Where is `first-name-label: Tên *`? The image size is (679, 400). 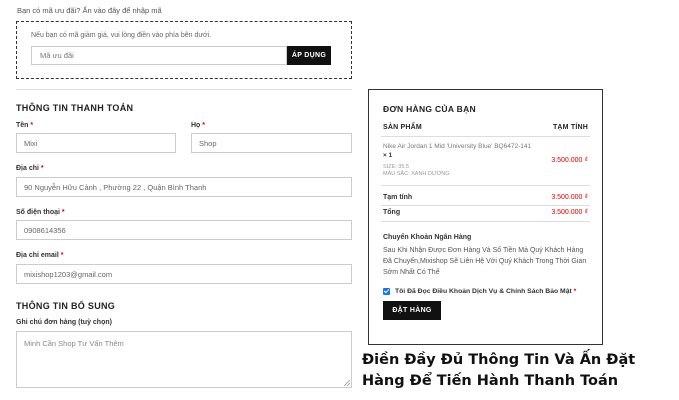 first-name-label: Tên * is located at coordinates (24, 125).